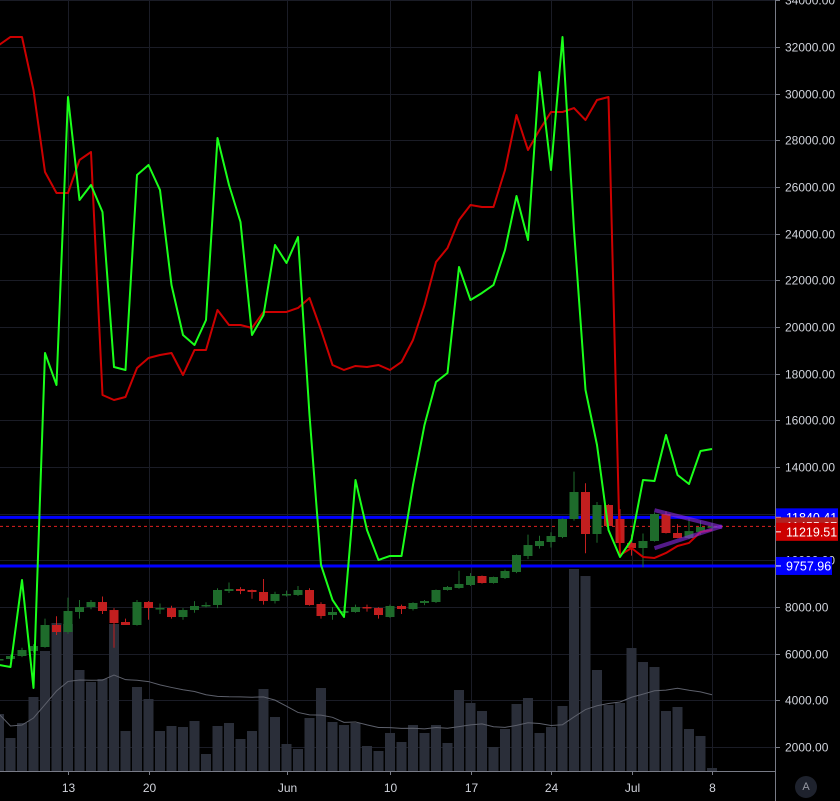 This screenshot has height=801, width=840. Describe the element at coordinates (287, 788) in the screenshot. I see `date-tick-label: Jun` at that location.